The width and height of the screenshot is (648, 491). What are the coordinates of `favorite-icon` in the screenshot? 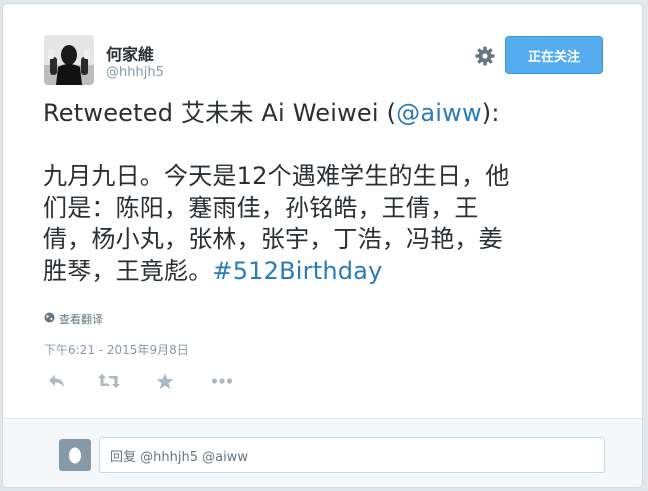 It's located at (165, 381).